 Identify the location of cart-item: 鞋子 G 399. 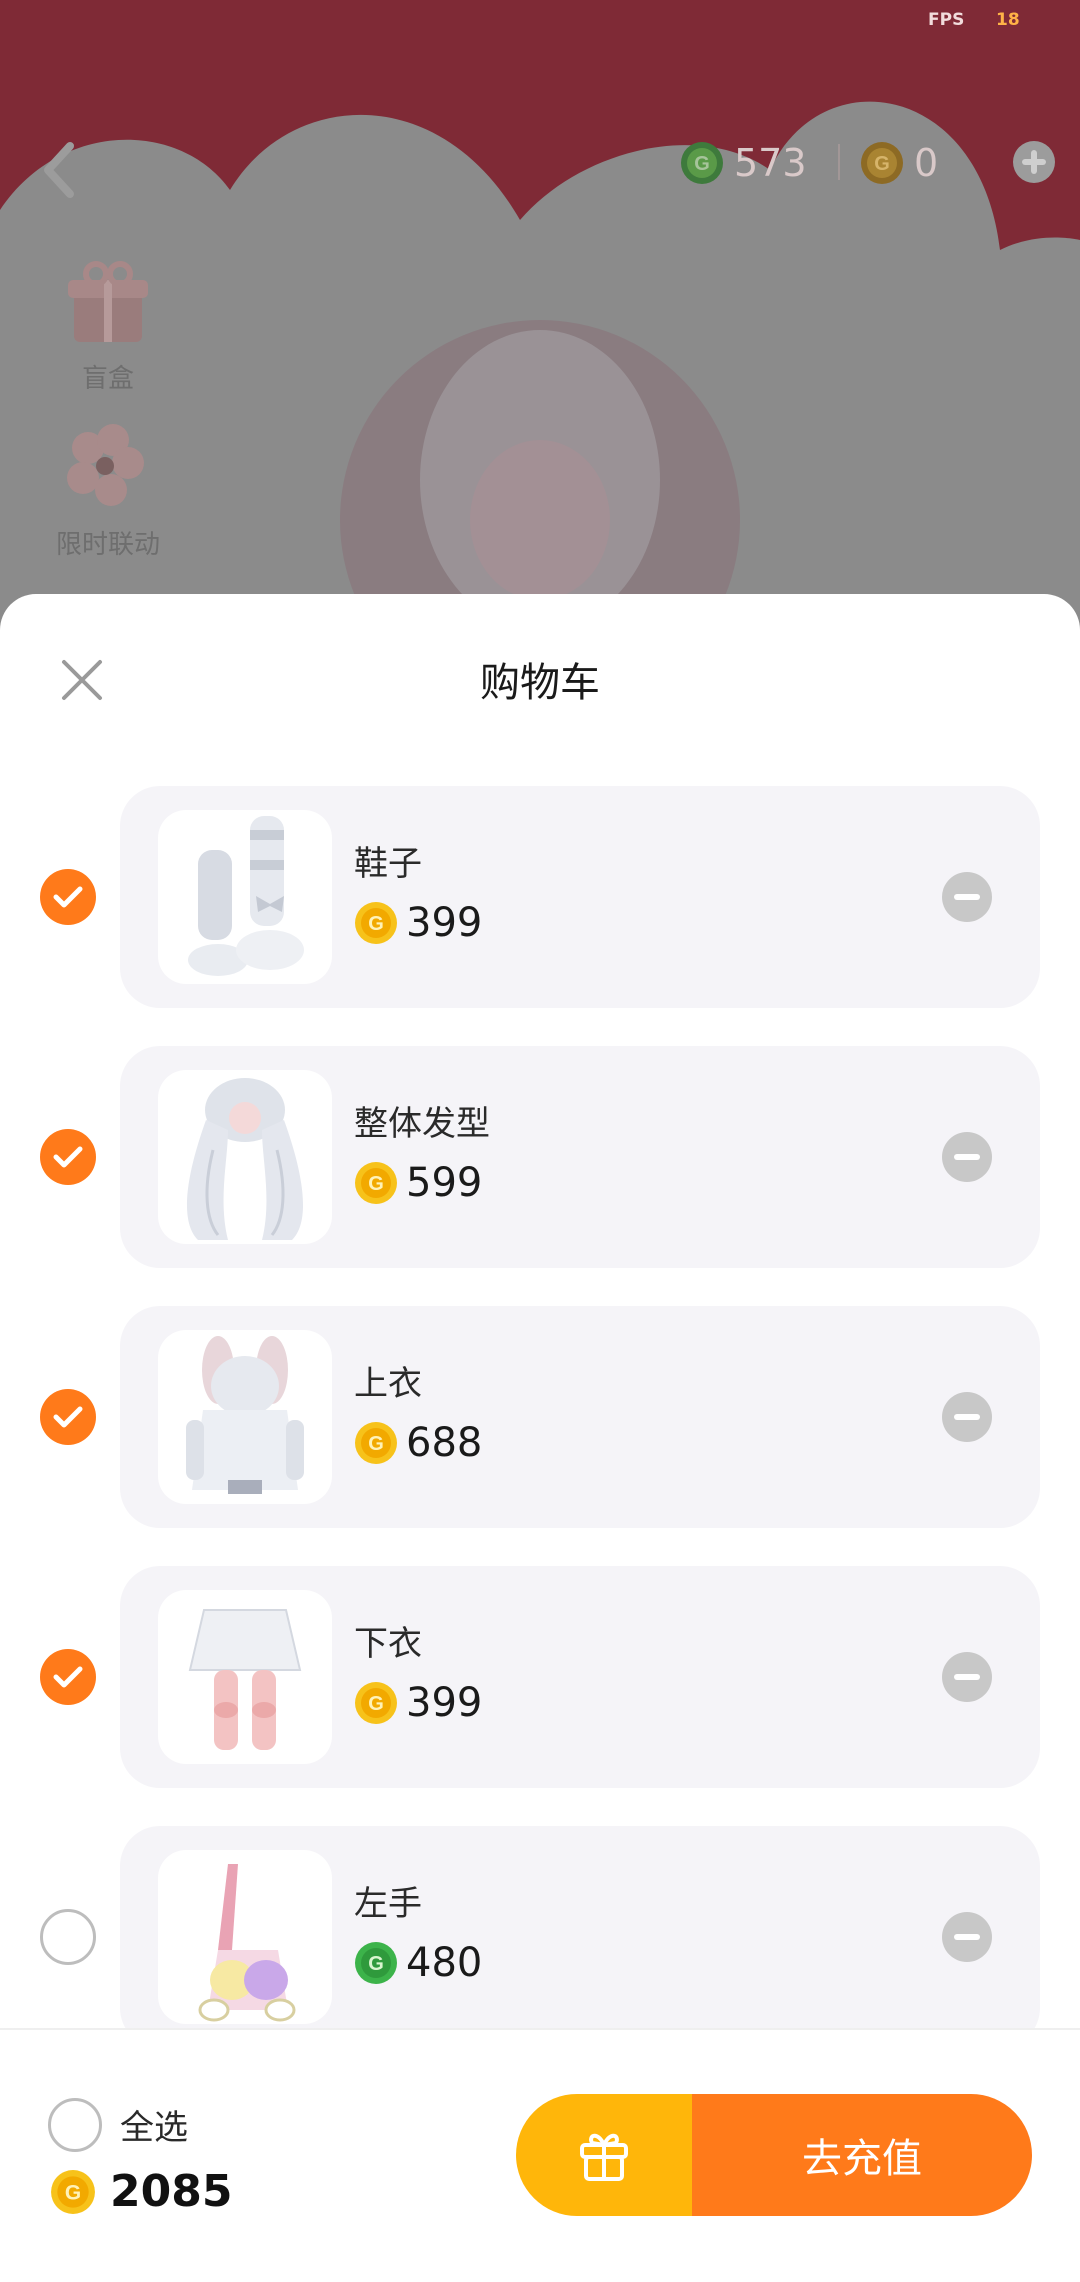
(540, 897).